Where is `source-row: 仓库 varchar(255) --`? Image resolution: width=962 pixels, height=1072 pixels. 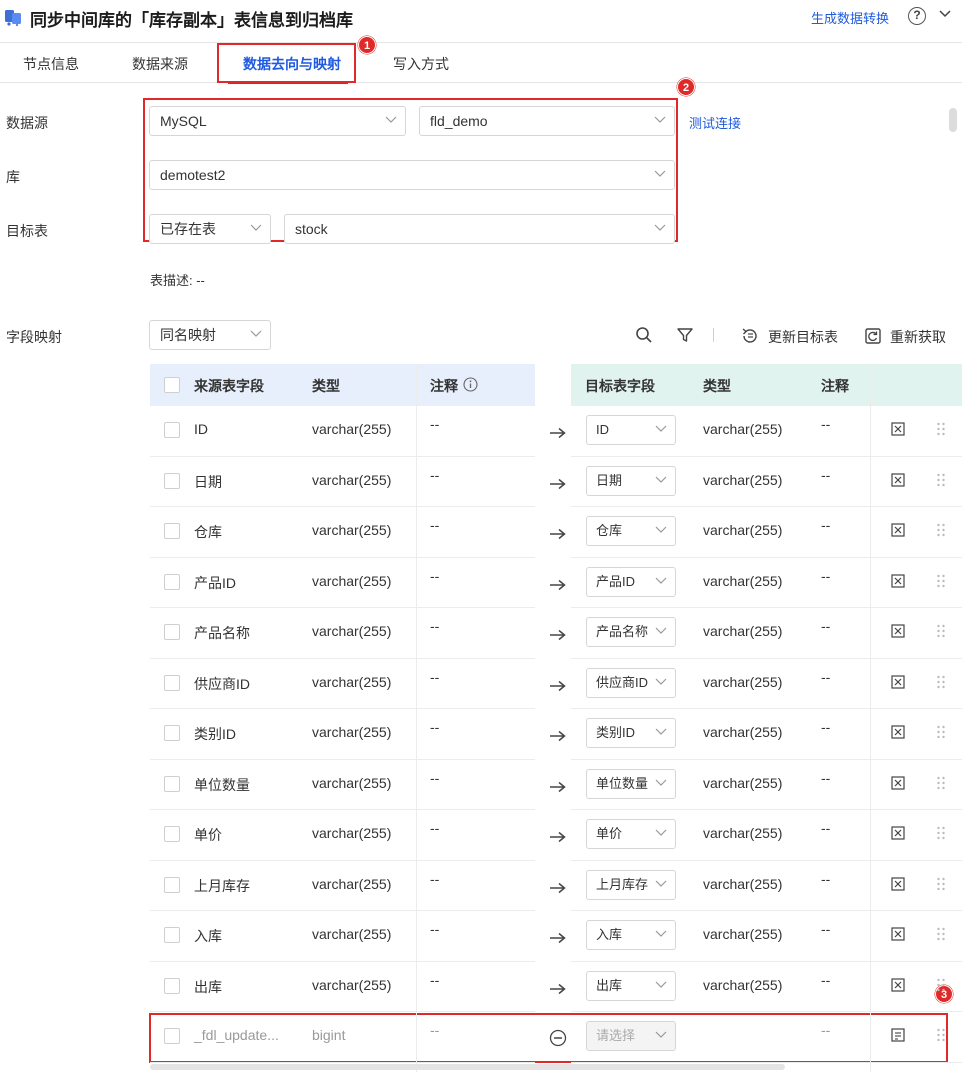
source-row: 仓库 varchar(255) -- is located at coordinates (342, 532).